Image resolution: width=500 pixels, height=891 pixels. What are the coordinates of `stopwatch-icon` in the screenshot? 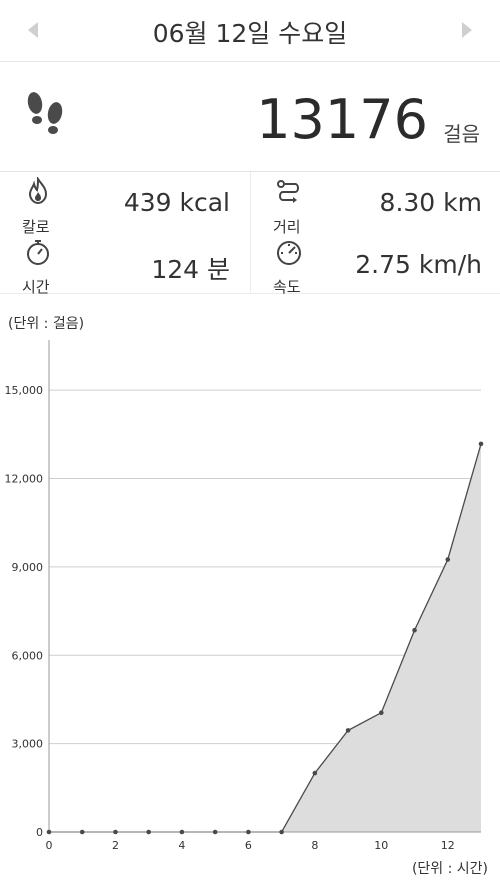 It's located at (38, 252).